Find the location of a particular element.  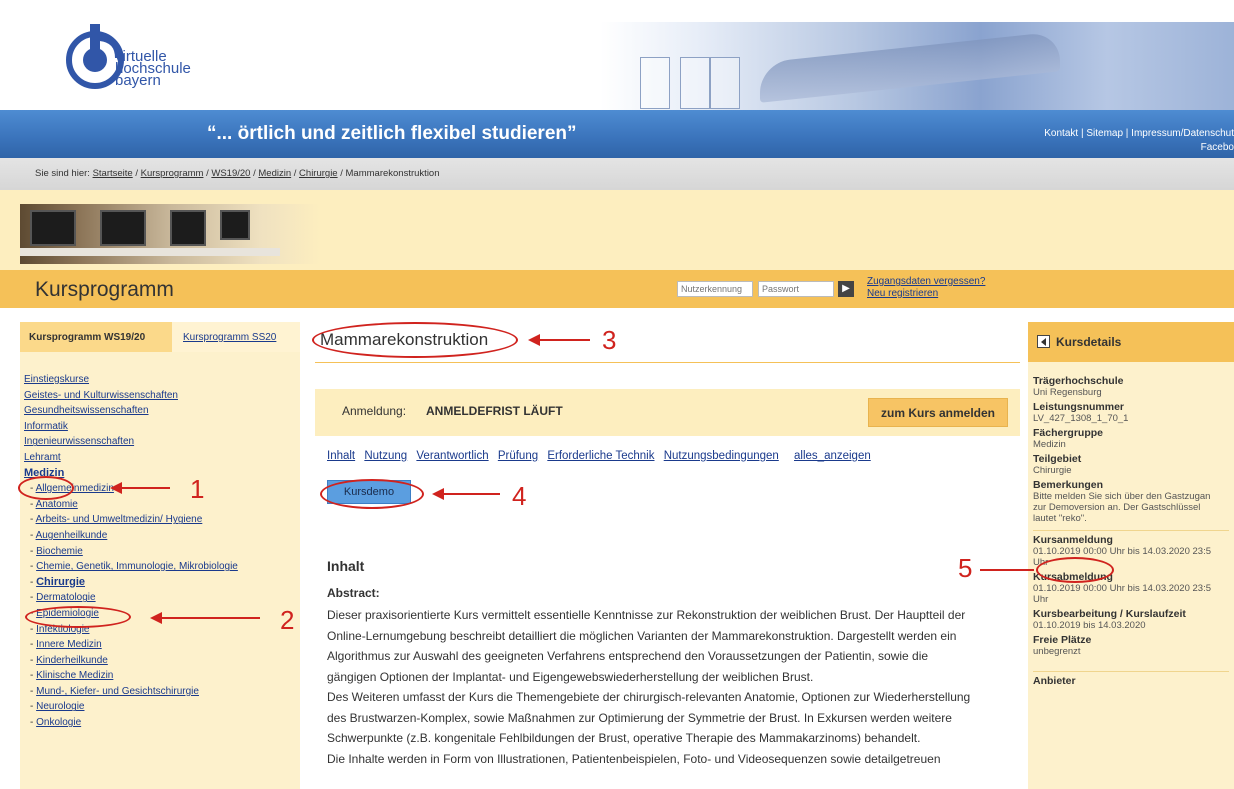

sidebar-link-informatik: Informatik is located at coordinates (46, 426).